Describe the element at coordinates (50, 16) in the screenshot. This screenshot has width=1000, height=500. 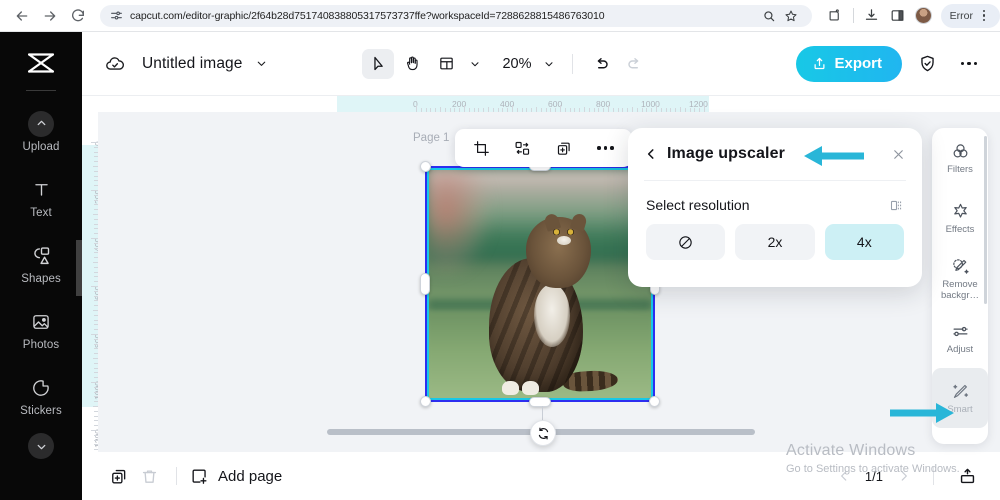
I see `forward-arrow-icon` at that location.